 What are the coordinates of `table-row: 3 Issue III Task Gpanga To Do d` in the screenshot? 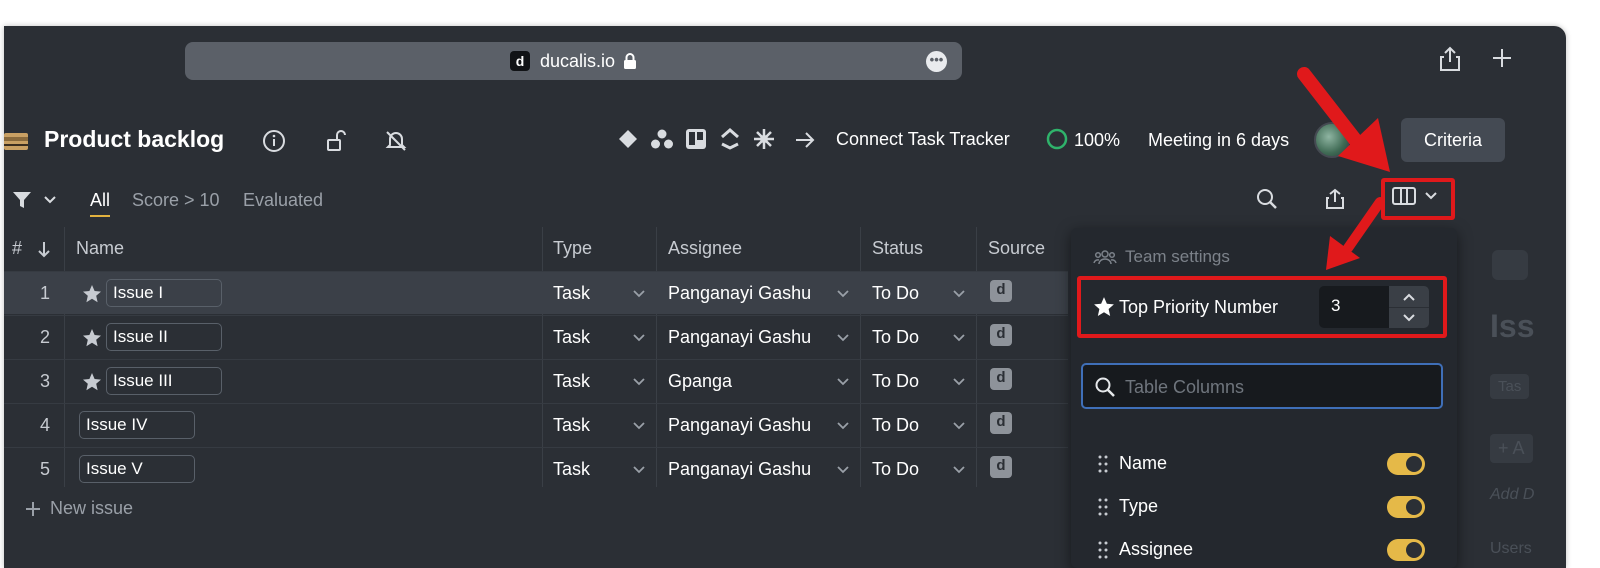 It's located at (536, 380).